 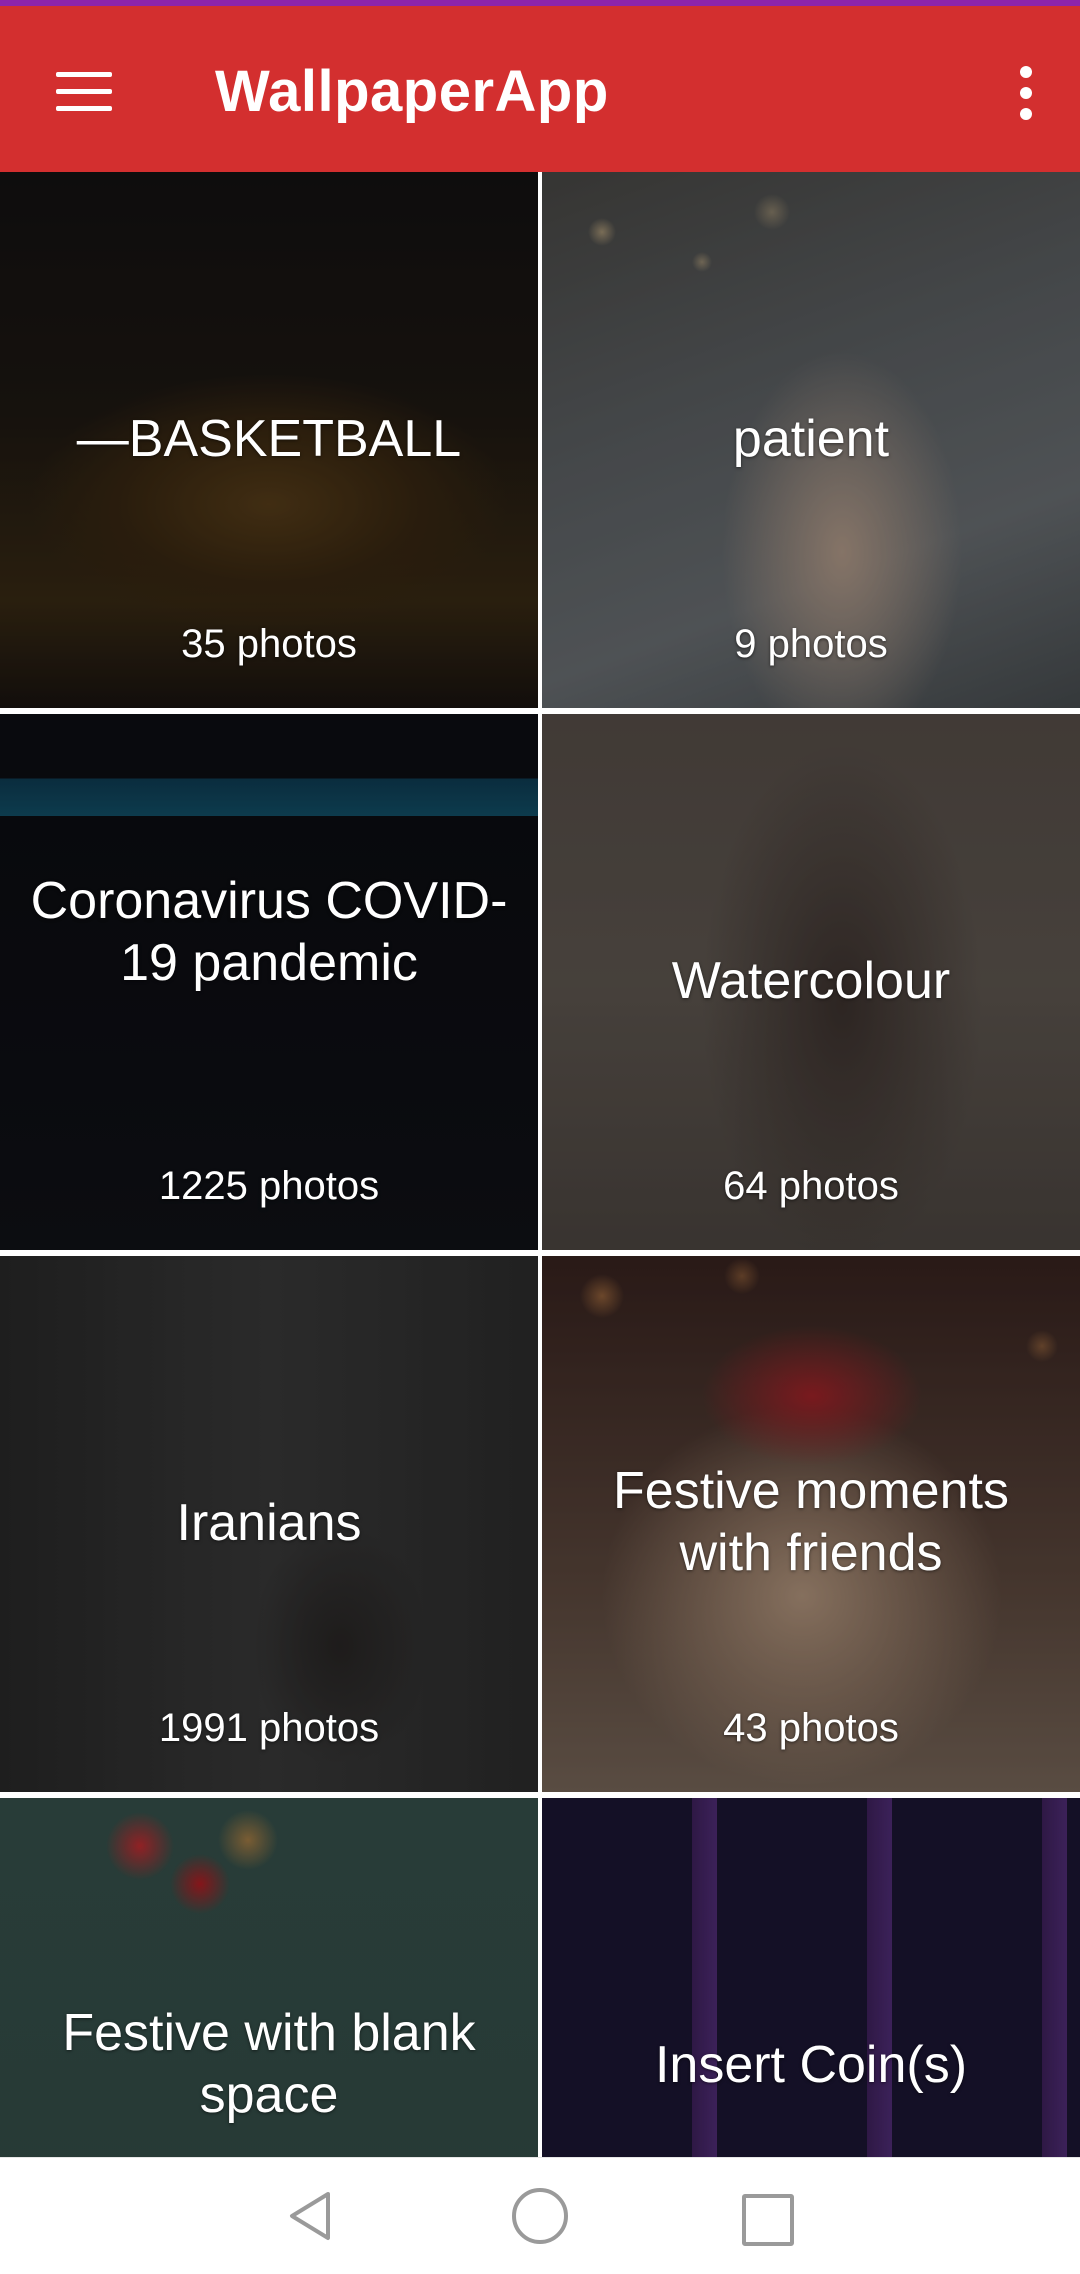 I want to click on app-title: WallpaperApp, so click(x=412, y=91).